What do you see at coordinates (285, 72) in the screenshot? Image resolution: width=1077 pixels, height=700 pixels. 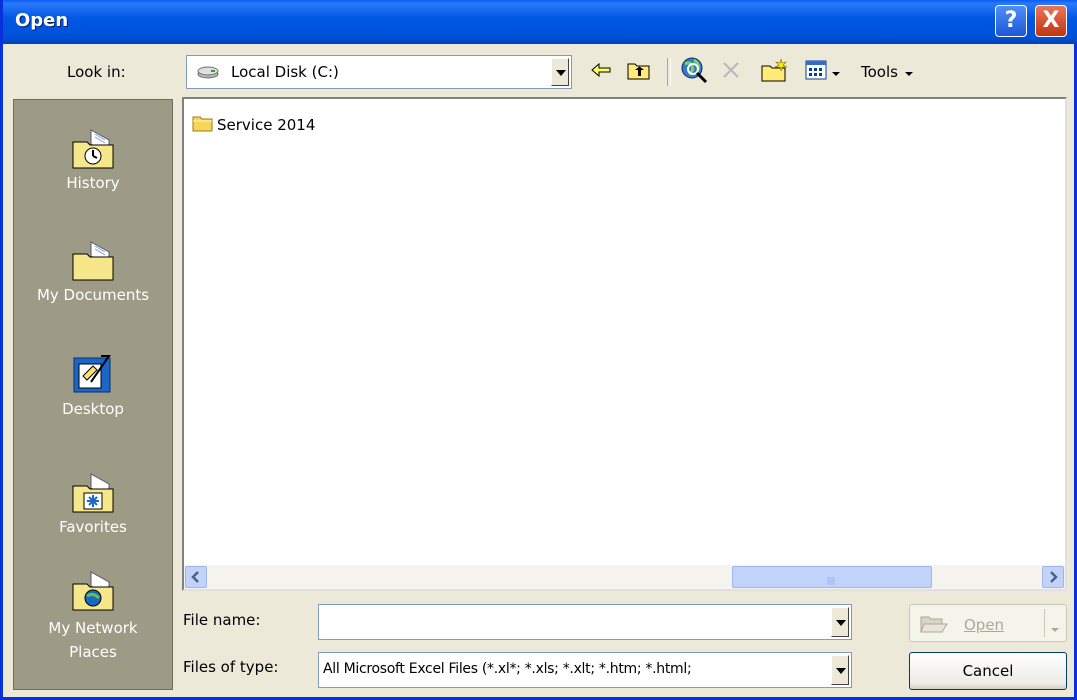 I see `look-in-value: Local Disk (C:)` at bounding box center [285, 72].